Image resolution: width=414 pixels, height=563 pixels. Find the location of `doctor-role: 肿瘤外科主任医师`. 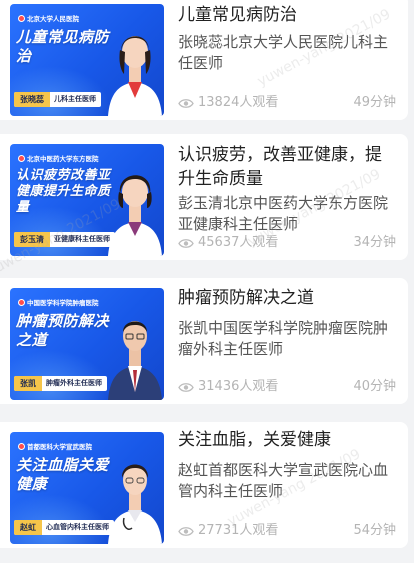

doctor-role: 肿瘤外科主任医师 is located at coordinates (74, 383).